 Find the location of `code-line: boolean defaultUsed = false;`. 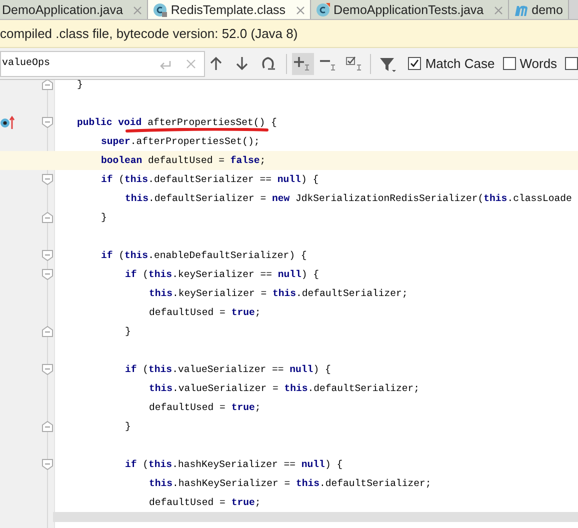

code-line: boolean defaultUsed = false; is located at coordinates (183, 160).